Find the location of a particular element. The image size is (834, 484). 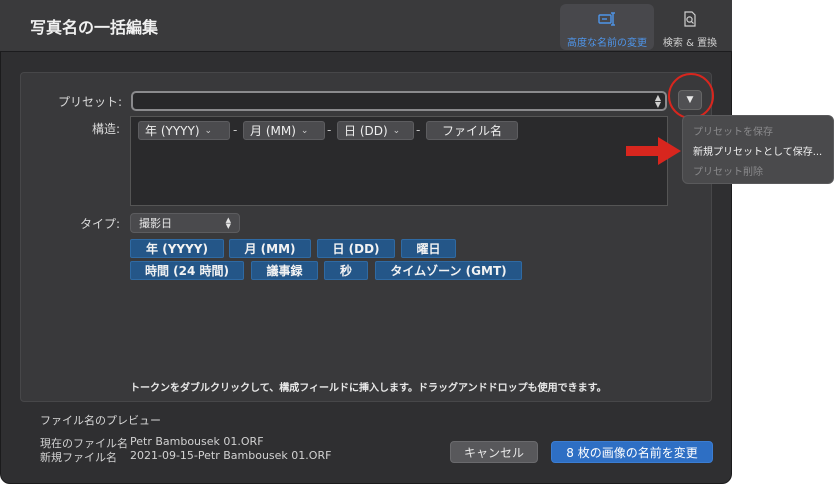

preset-dropdown-menu: プリセットを保存 新規プリセットとして保存... プリセット削除 is located at coordinates (758, 149).